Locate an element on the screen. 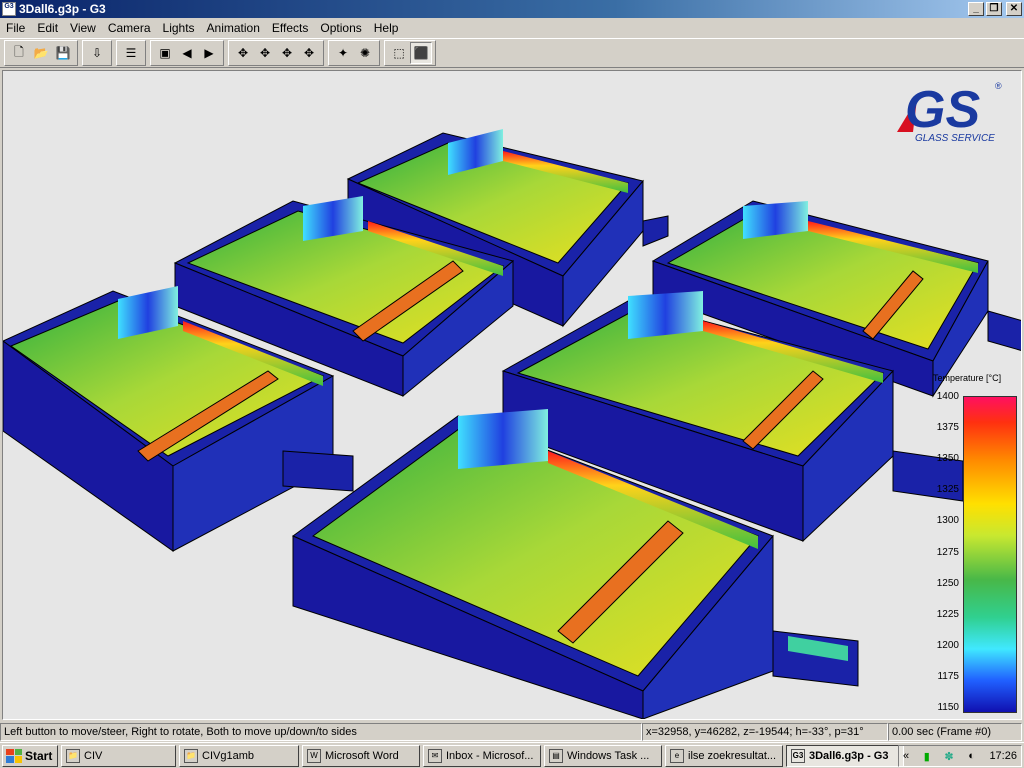 The width and height of the screenshot is (1024, 768). step-back-icon: ◀ is located at coordinates (187, 53).